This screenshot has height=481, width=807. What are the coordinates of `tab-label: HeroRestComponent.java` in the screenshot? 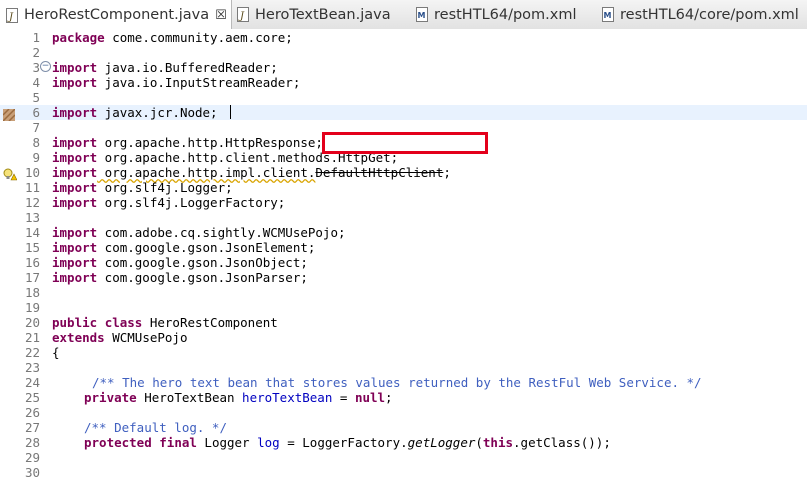 It's located at (117, 15).